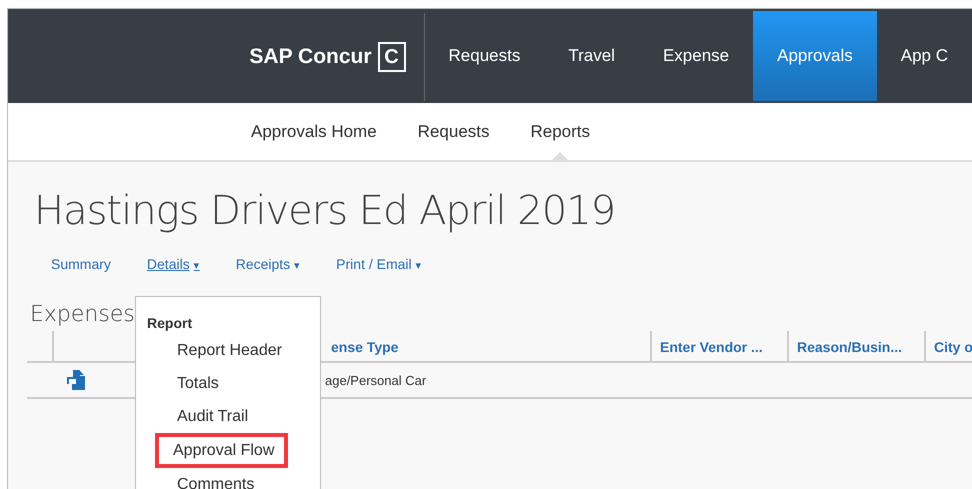 The height and width of the screenshot is (489, 972). Describe the element at coordinates (219, 350) in the screenshot. I see `menu-item: Report Header` at that location.